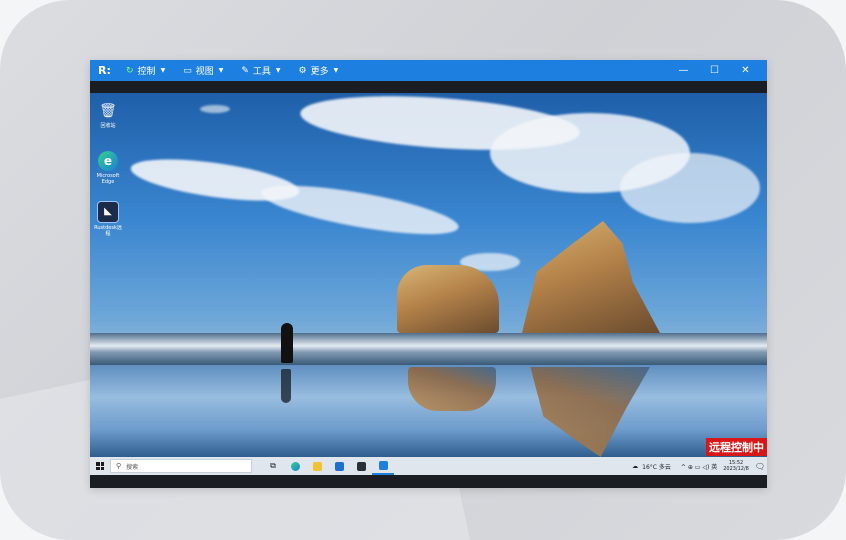 Image resolution: width=846 pixels, height=540 pixels. I want to click on edge-icon, so click(295, 466).